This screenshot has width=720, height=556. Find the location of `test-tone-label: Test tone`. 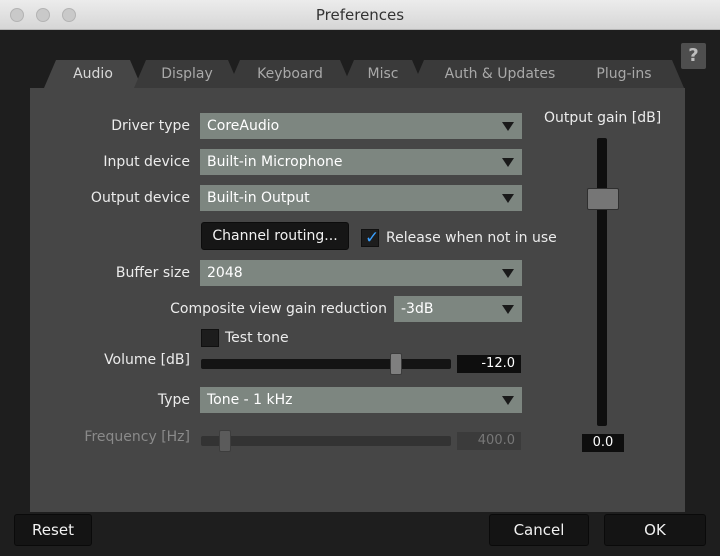

test-tone-label: Test tone is located at coordinates (257, 338).